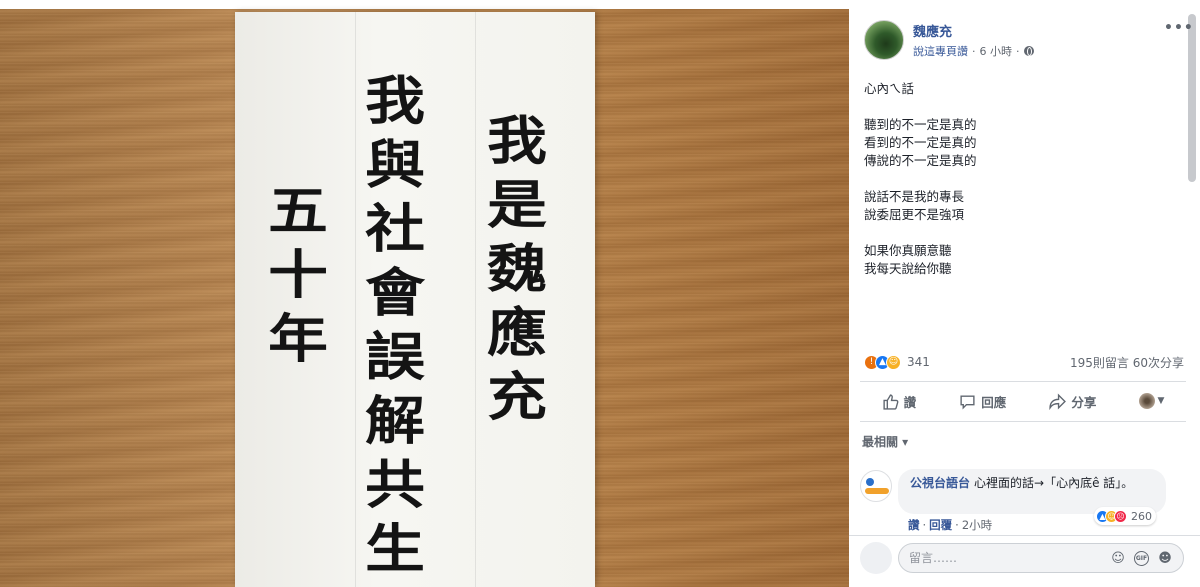 The height and width of the screenshot is (587, 1200). I want to click on post-line: 聽到的不一定是真的, so click(920, 124).